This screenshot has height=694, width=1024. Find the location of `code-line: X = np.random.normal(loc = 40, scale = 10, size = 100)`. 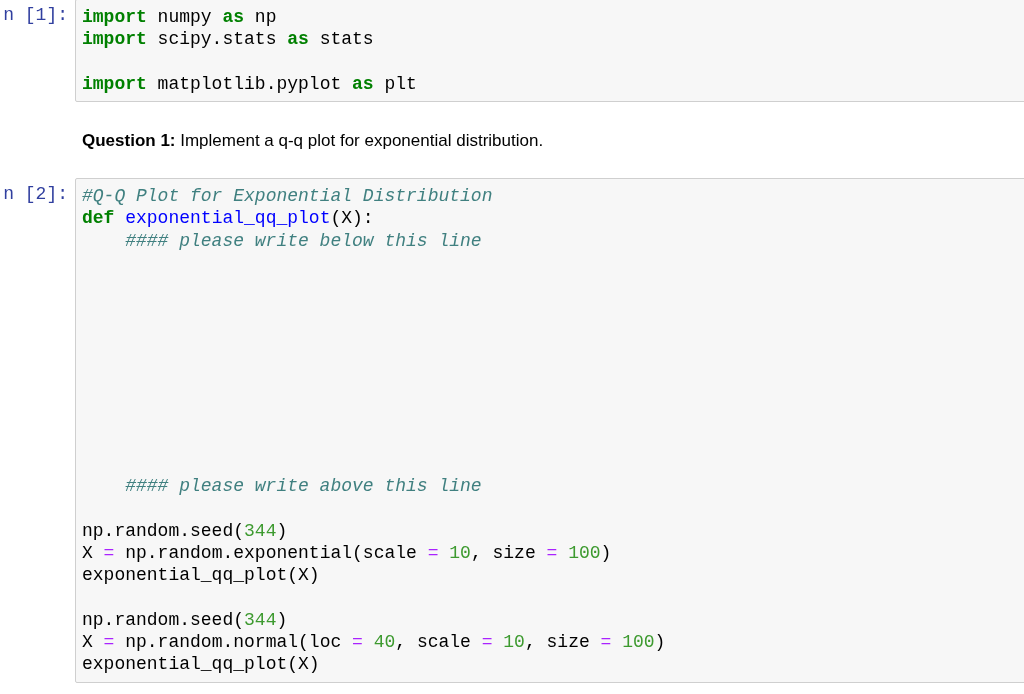

code-line: X = np.random.normal(loc = 40, scale = 10, size = 100) is located at coordinates (374, 642).